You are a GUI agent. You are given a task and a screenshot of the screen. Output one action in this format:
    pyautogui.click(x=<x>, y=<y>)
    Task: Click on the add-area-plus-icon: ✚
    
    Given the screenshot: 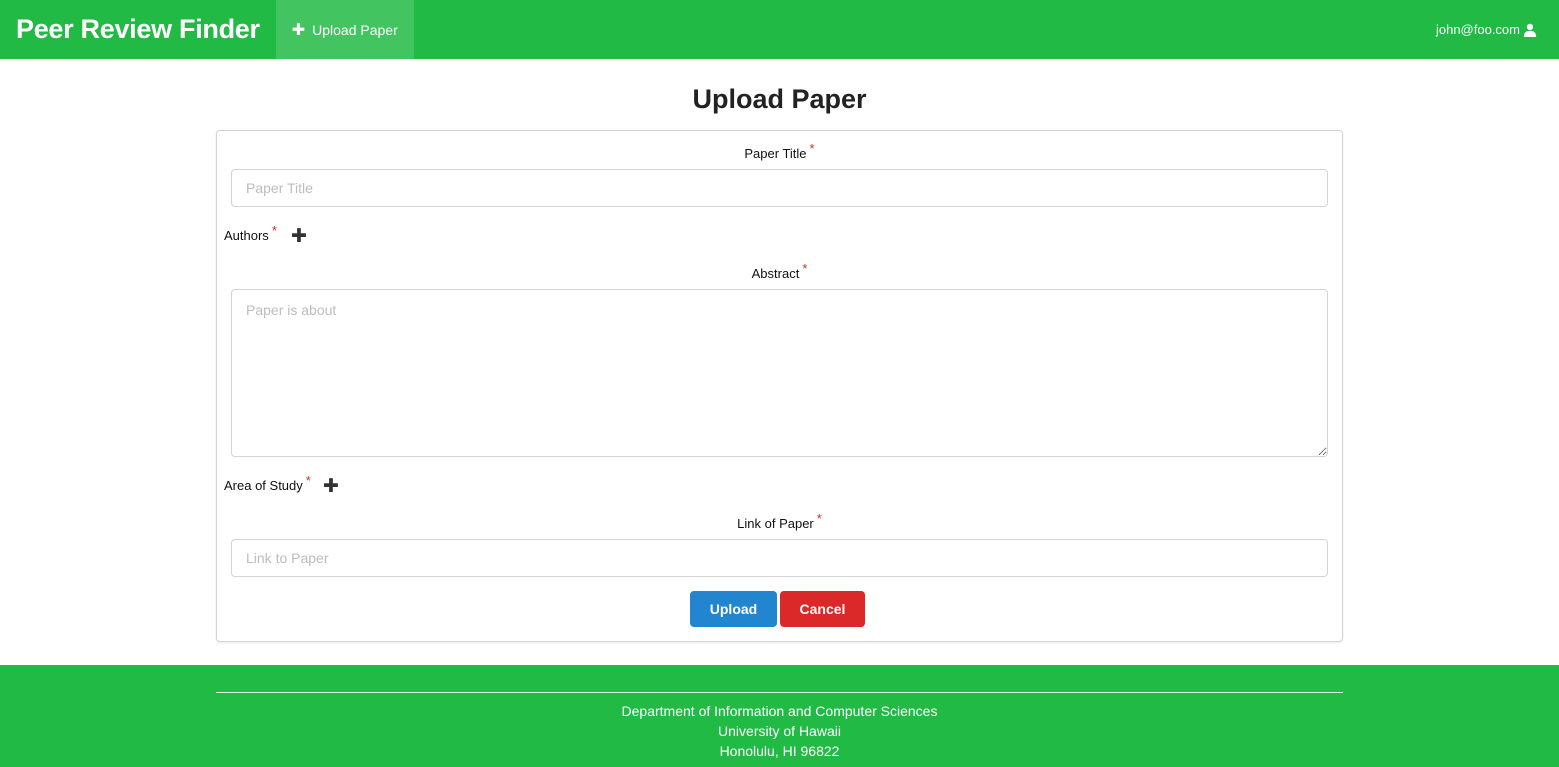 What is the action you would take?
    pyautogui.click(x=331, y=486)
    